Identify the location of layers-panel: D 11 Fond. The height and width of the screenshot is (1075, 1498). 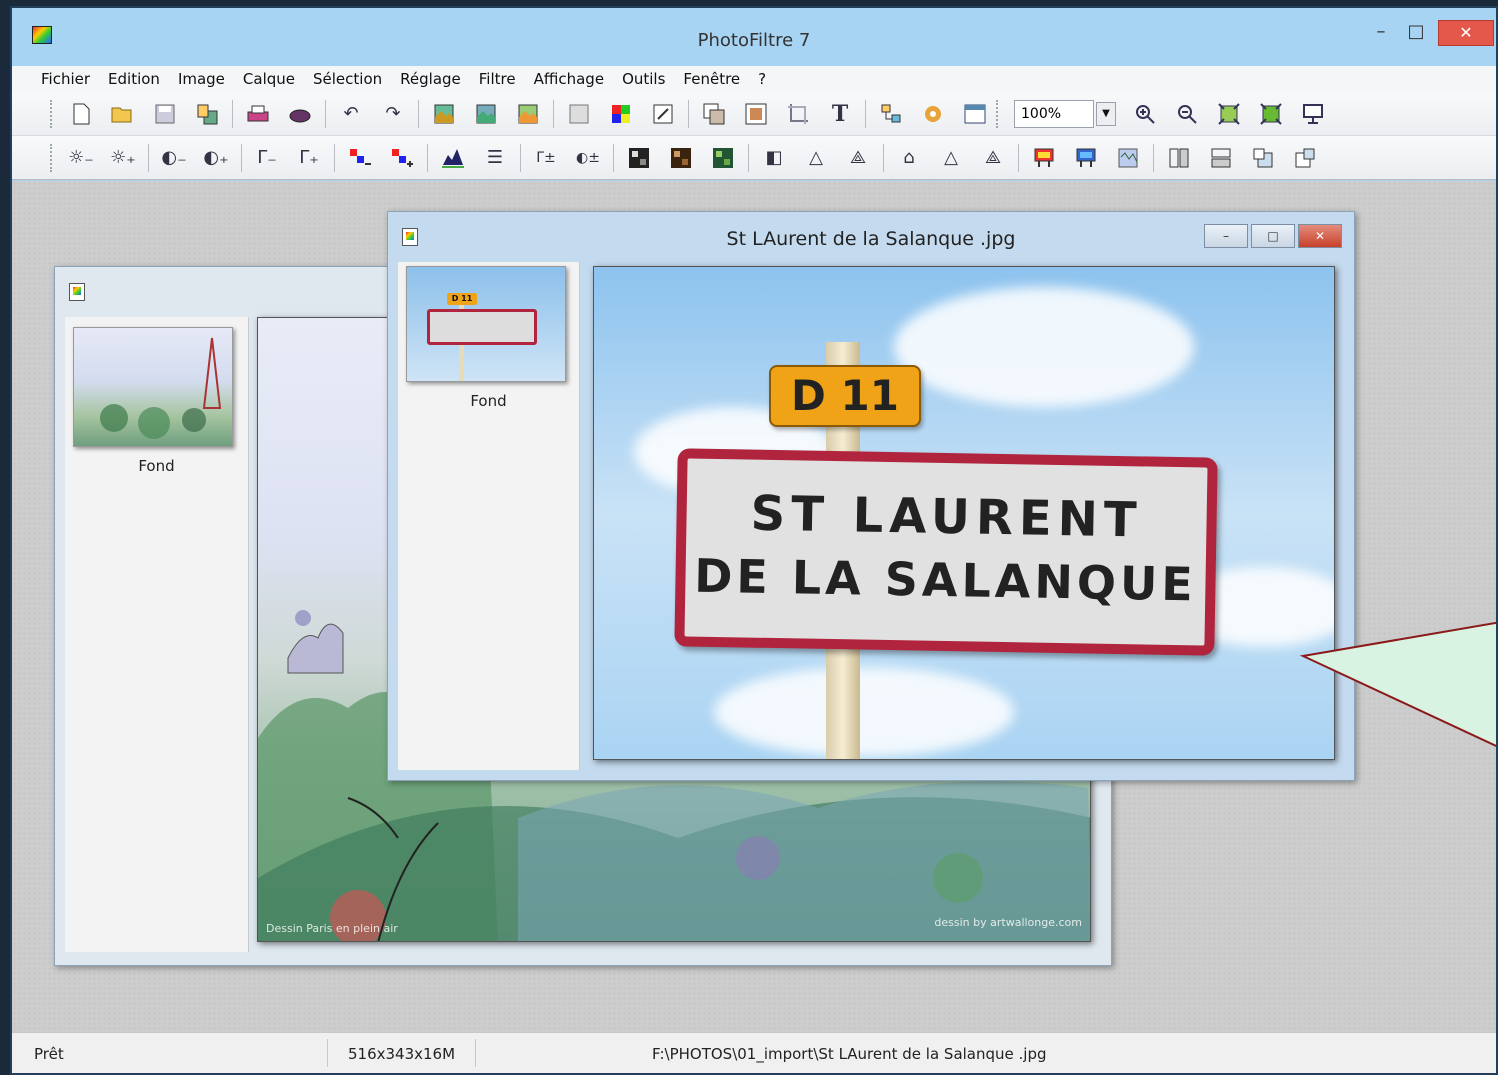
(489, 516).